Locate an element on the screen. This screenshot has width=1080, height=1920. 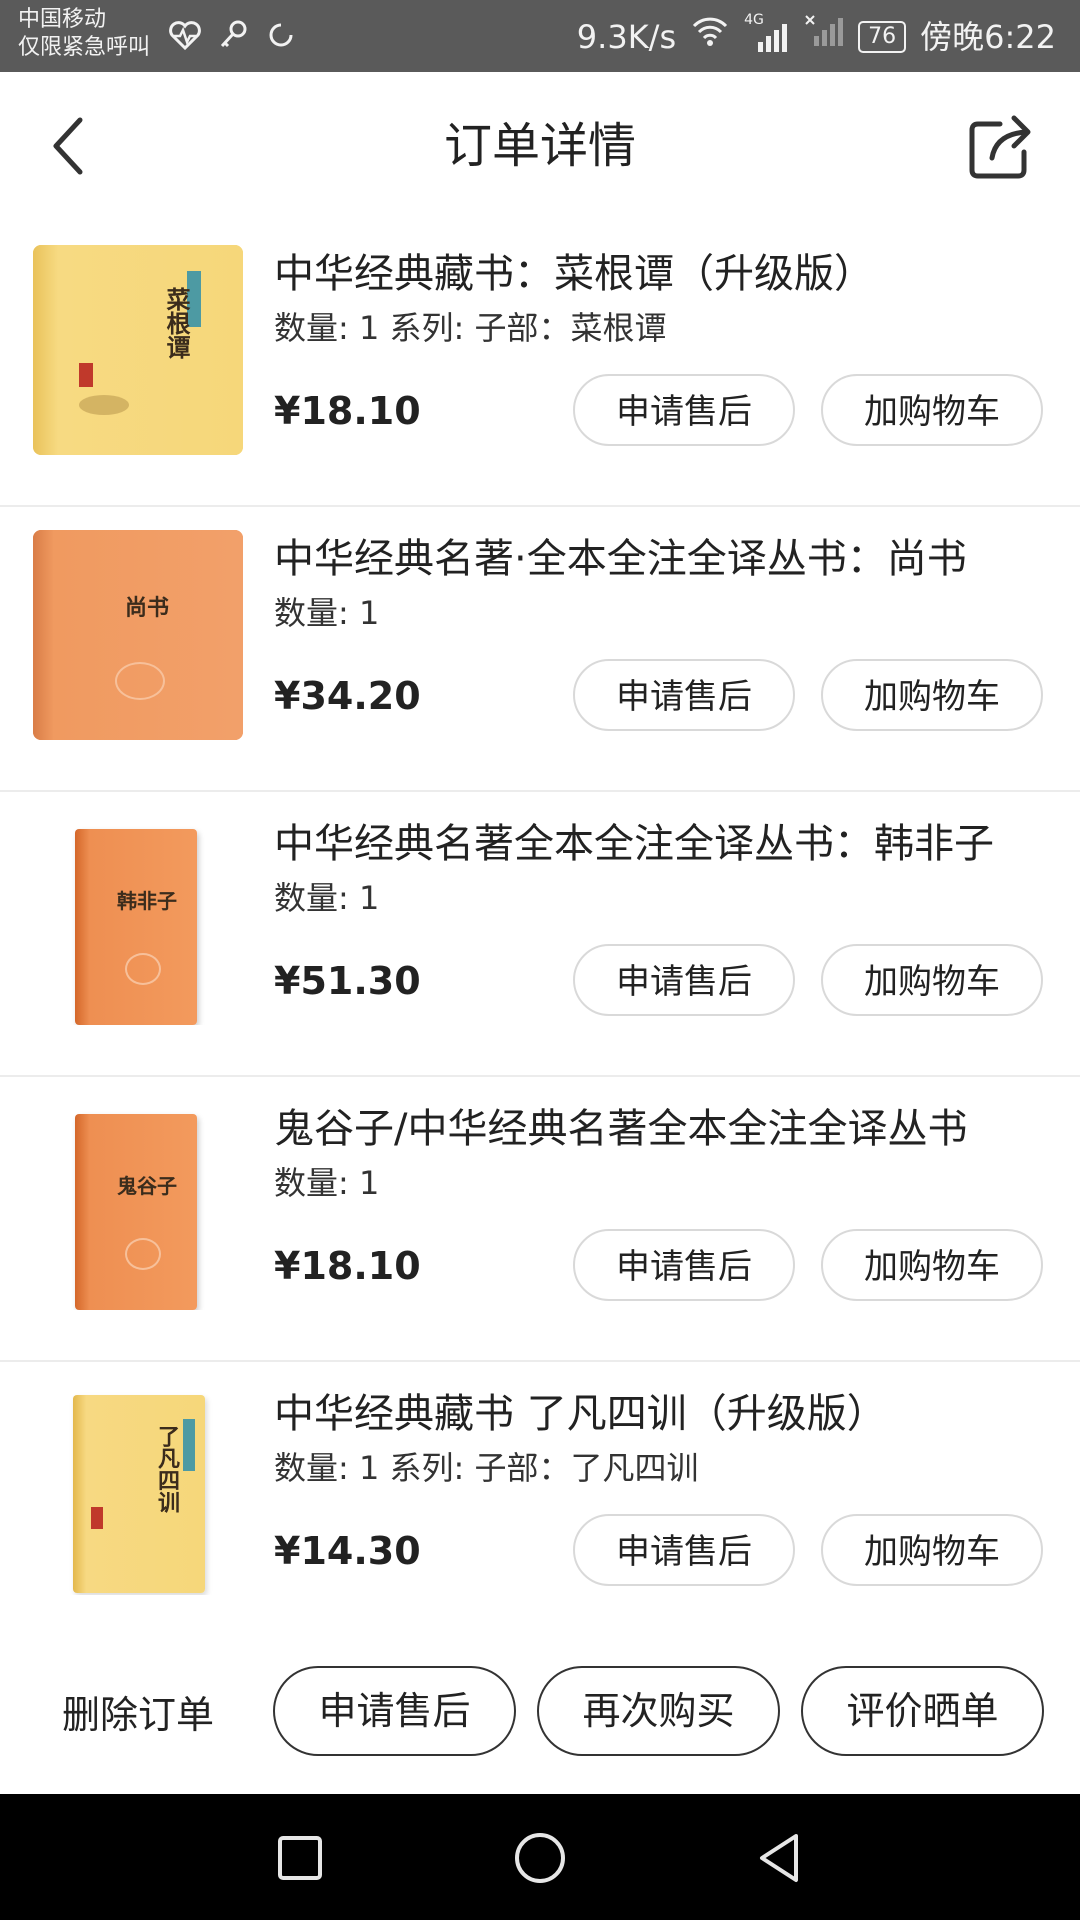
cover-title: 鬼谷子 is located at coordinates (147, 1186).